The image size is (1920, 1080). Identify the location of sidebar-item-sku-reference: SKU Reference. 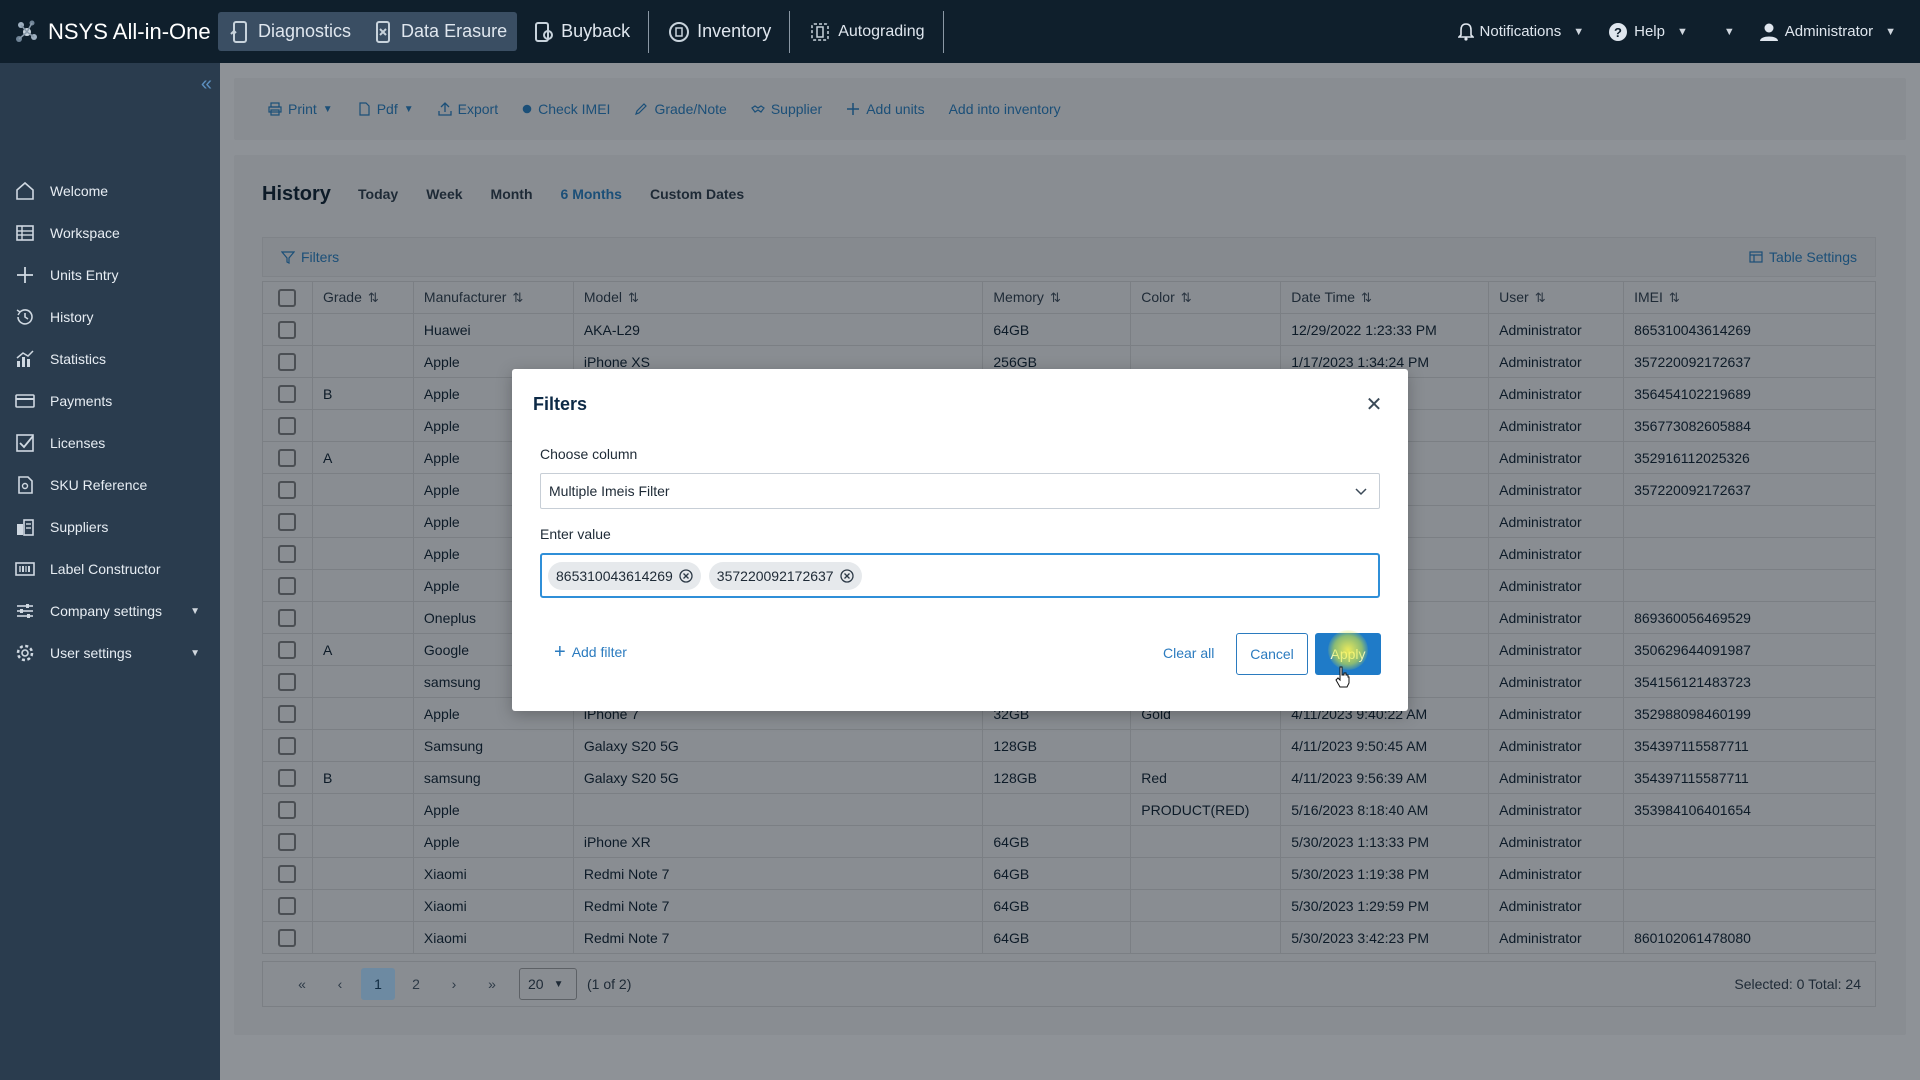
(110, 485).